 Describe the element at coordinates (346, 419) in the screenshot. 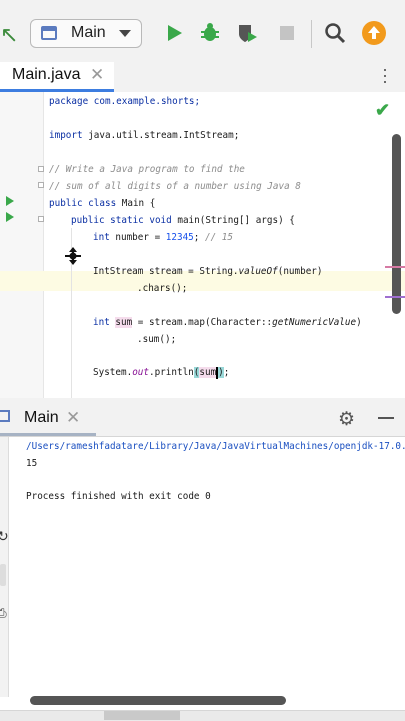

I see `gear-icon: ⚙` at that location.